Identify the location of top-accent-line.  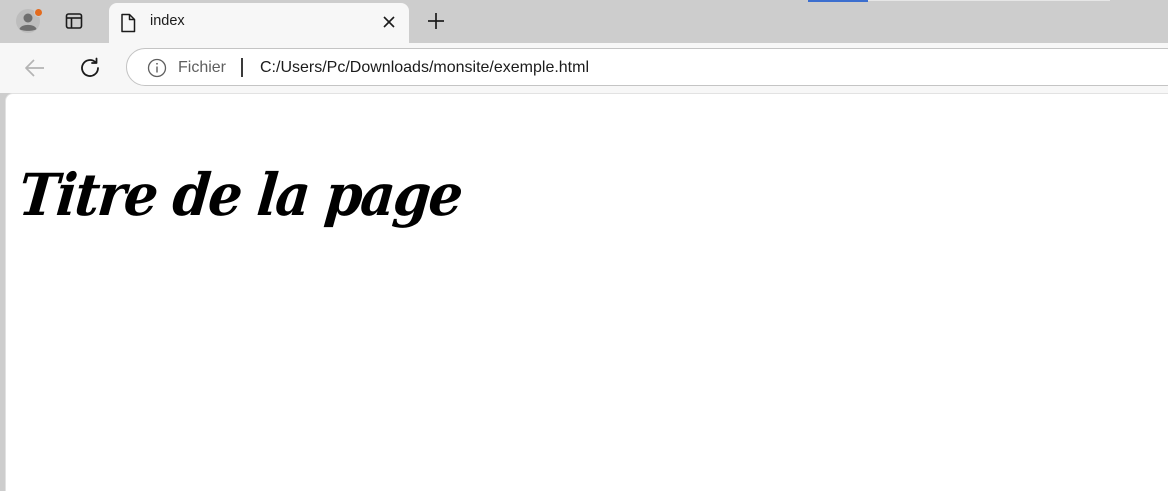
(838, 1).